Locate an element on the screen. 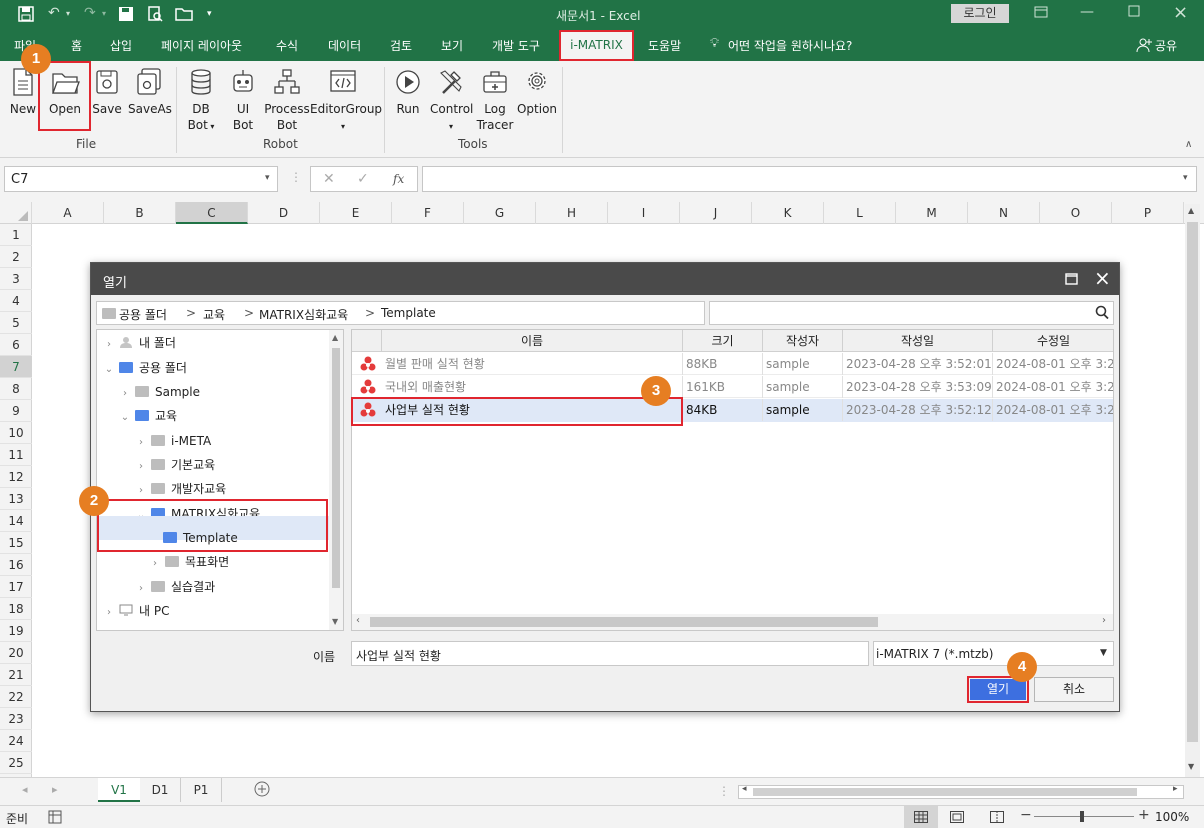 The height and width of the screenshot is (828, 1204). tree-item-basic: › 기본교육 is located at coordinates (175, 465).